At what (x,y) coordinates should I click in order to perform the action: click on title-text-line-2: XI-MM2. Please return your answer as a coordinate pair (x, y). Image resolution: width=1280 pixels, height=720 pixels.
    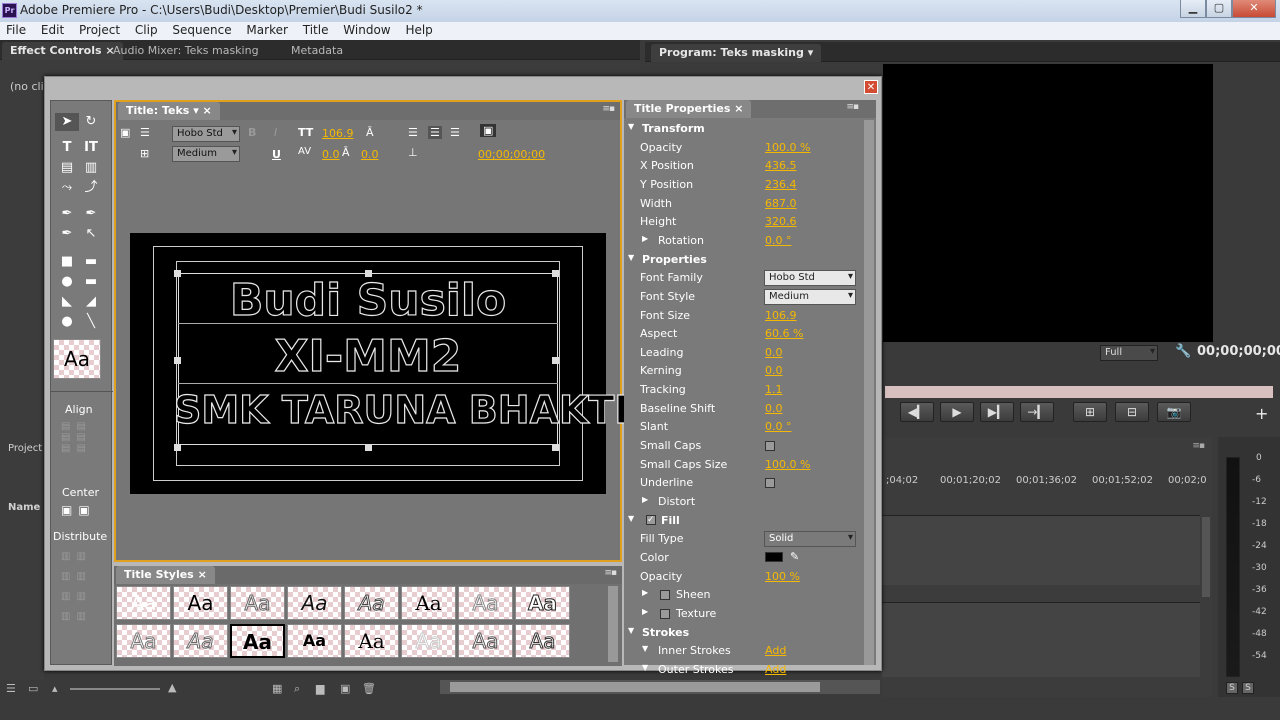
    Looking at the image, I should click on (368, 356).